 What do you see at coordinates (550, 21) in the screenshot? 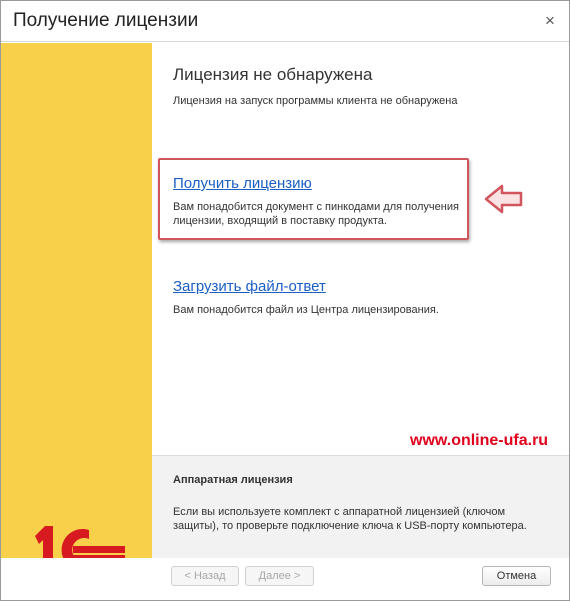
I see `close-icon: ×` at bounding box center [550, 21].